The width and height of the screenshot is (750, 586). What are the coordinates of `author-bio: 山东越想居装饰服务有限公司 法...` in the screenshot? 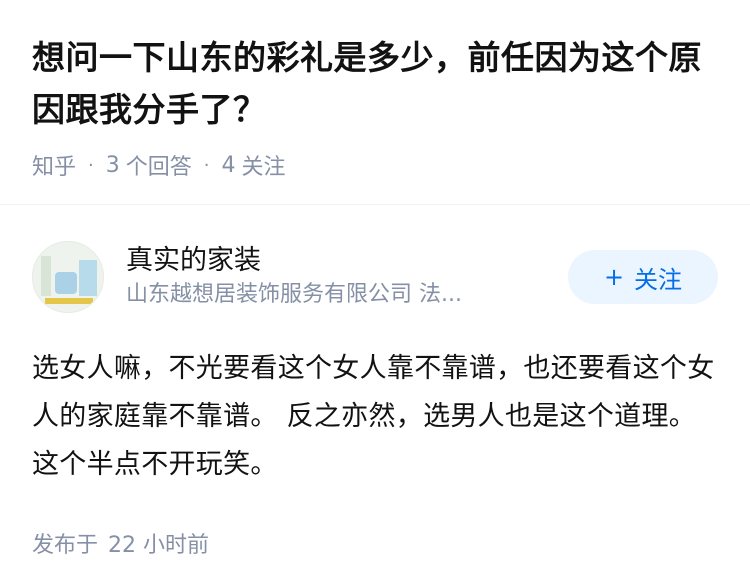 It's located at (294, 294).